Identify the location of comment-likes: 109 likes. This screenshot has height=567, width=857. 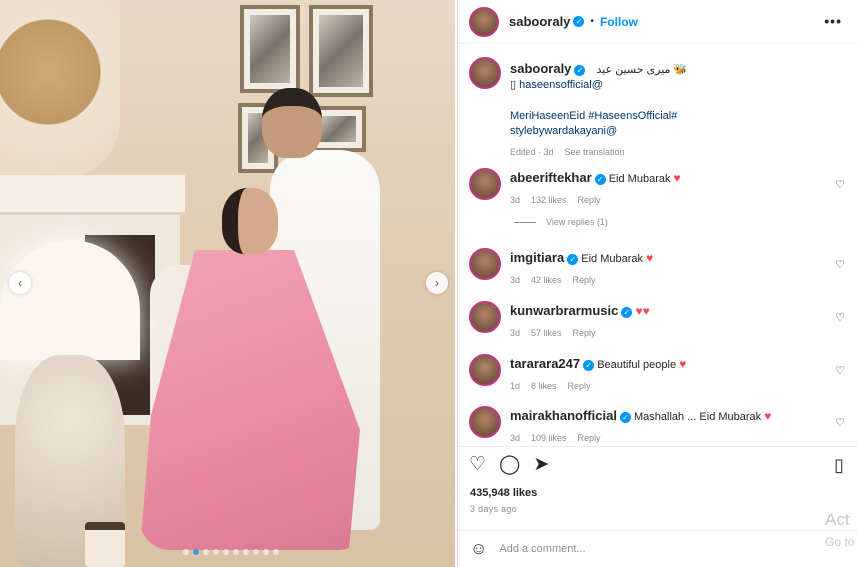
(549, 438).